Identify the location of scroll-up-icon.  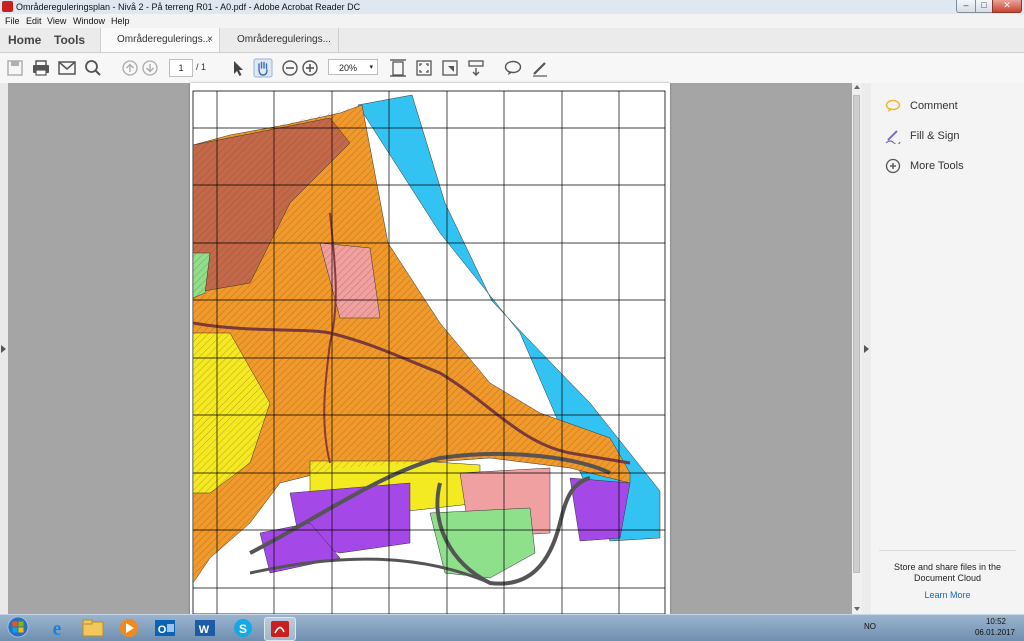
(857, 87).